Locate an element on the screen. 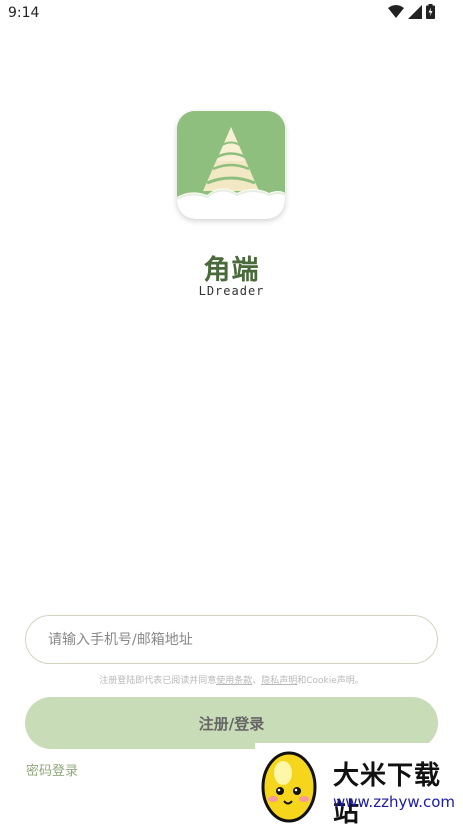 The width and height of the screenshot is (463, 829). phone-email-field-container is located at coordinates (231, 639).